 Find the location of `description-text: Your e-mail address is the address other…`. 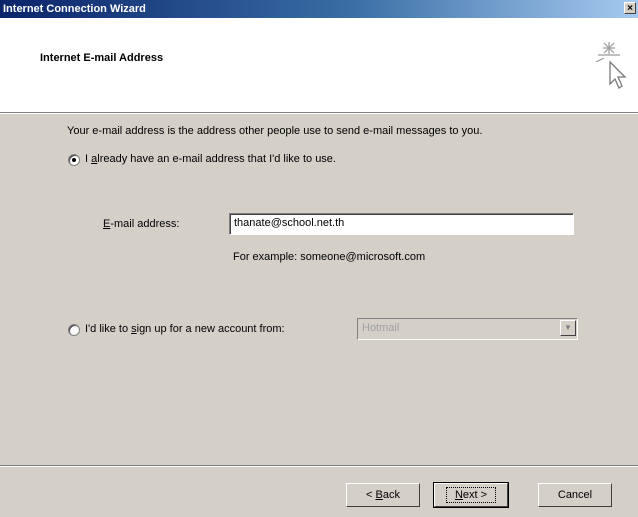

description-text: Your e-mail address is the address other… is located at coordinates (275, 131).